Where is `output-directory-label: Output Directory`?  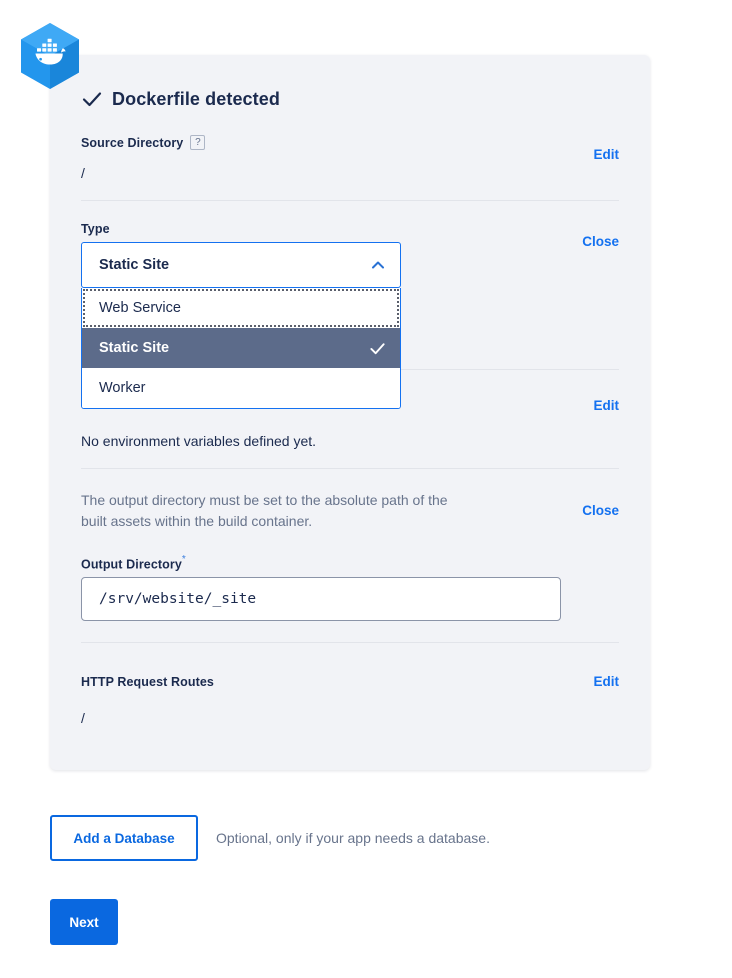 output-directory-label: Output Directory is located at coordinates (131, 564).